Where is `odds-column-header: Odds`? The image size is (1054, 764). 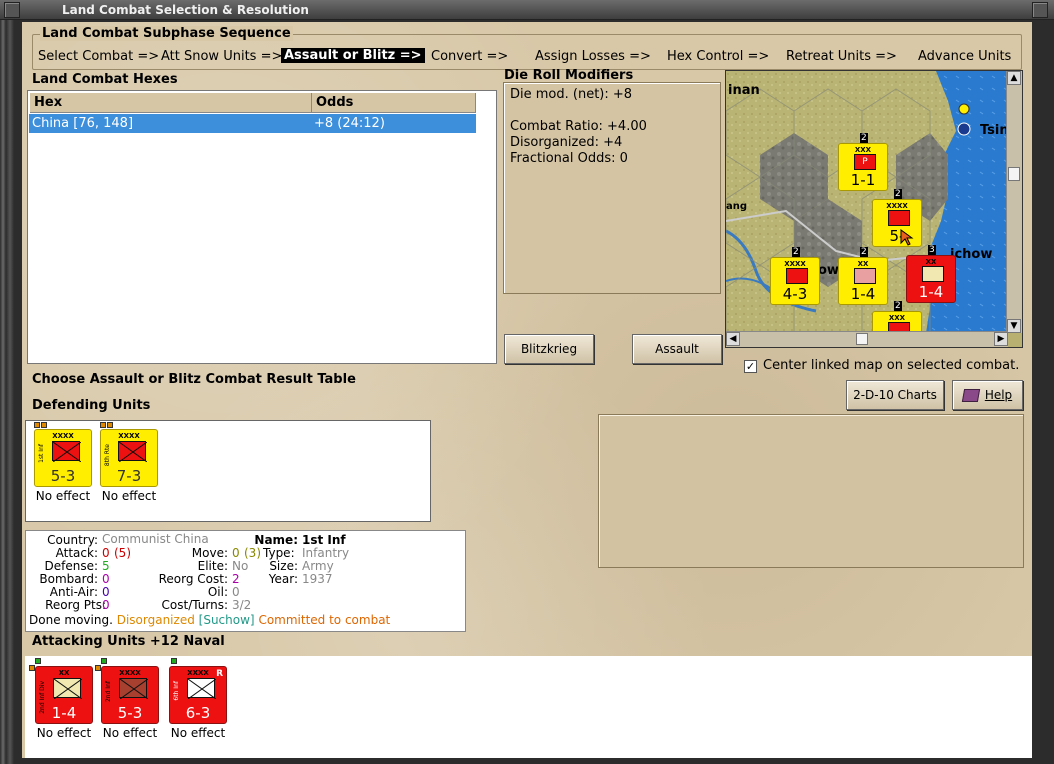 odds-column-header: Odds is located at coordinates (394, 103).